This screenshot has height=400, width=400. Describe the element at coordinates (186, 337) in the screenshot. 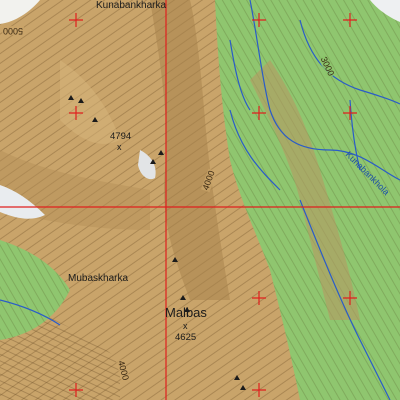

I see `elevation-label-4625: 4625` at that location.